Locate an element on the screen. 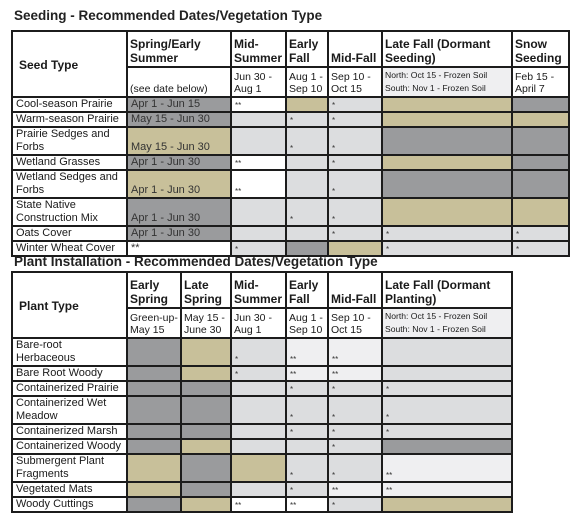 This screenshot has height=513, width=583. column-header: Early Fall is located at coordinates (307, 290).